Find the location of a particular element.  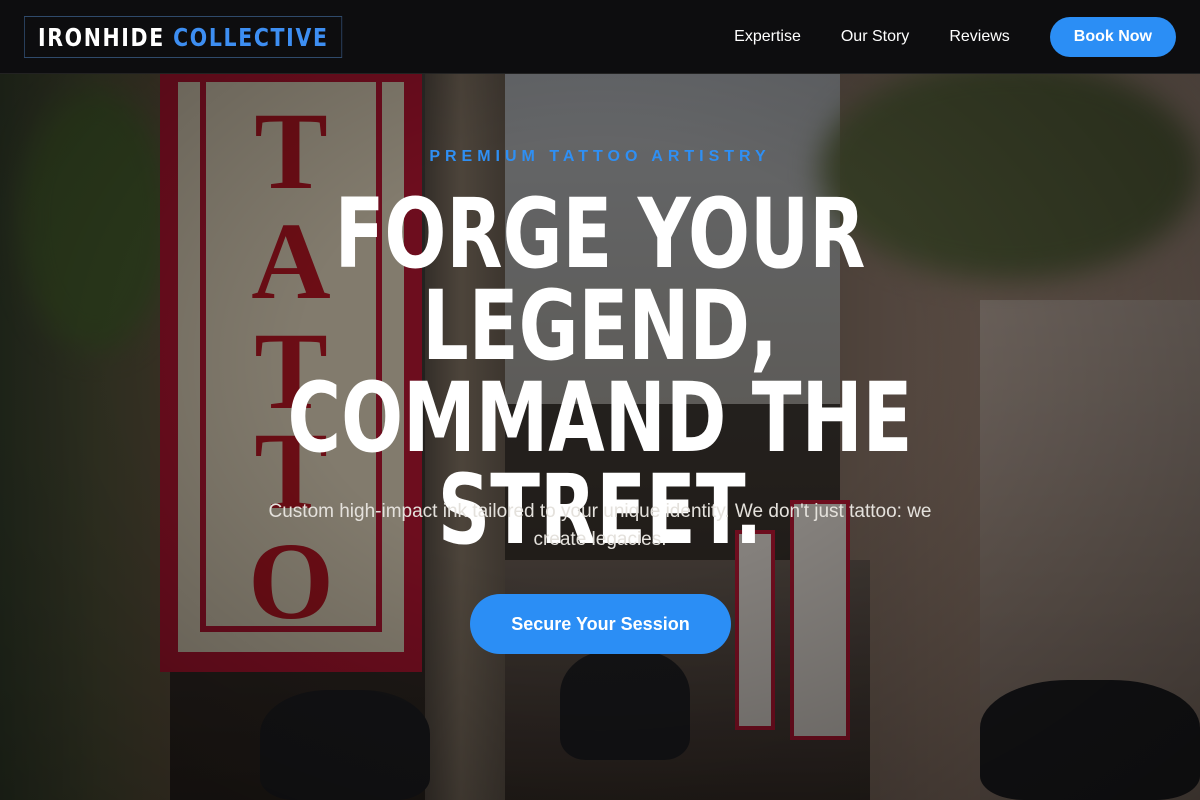

hero-eyebrow: PREMIUM TATTOO ARTISTRY is located at coordinates (600, 156).